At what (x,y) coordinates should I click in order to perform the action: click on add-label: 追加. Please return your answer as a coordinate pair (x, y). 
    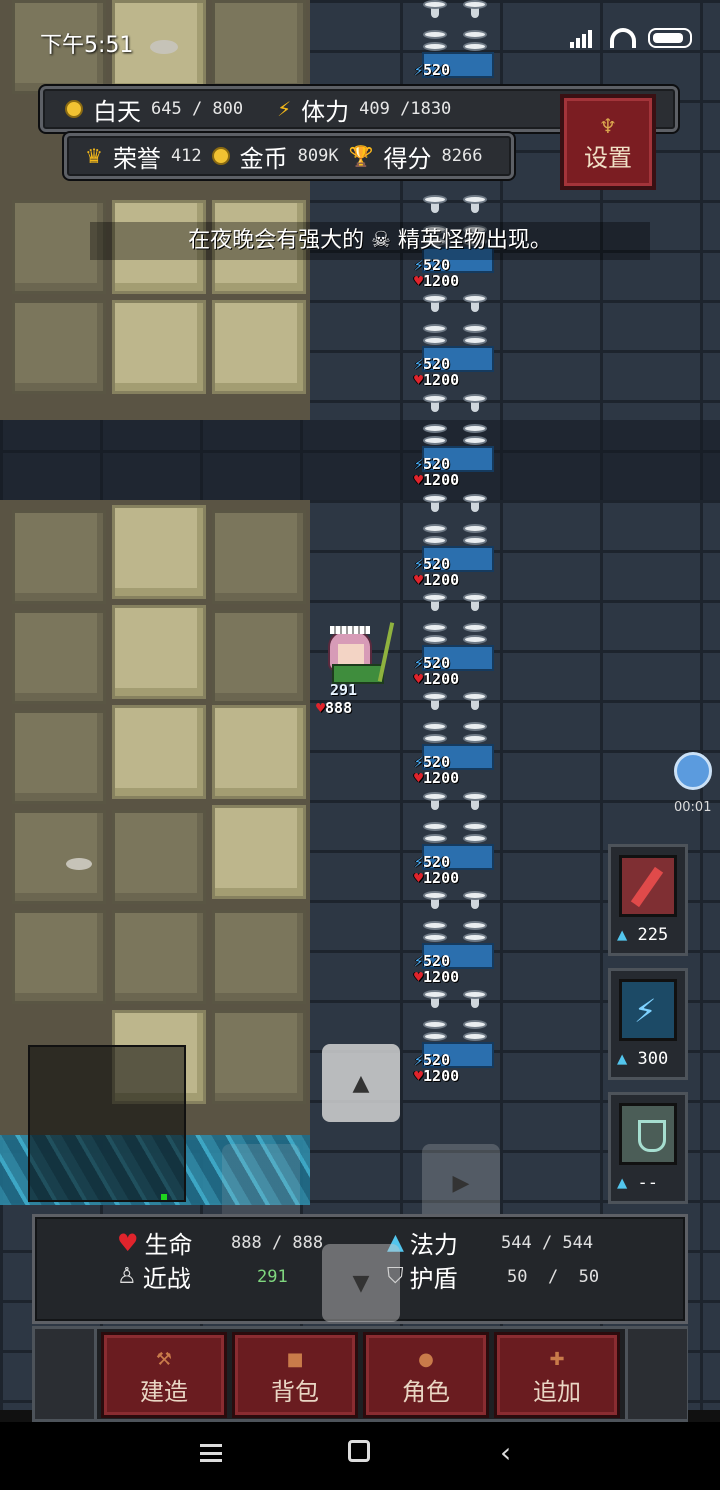
    Looking at the image, I should click on (557, 1392).